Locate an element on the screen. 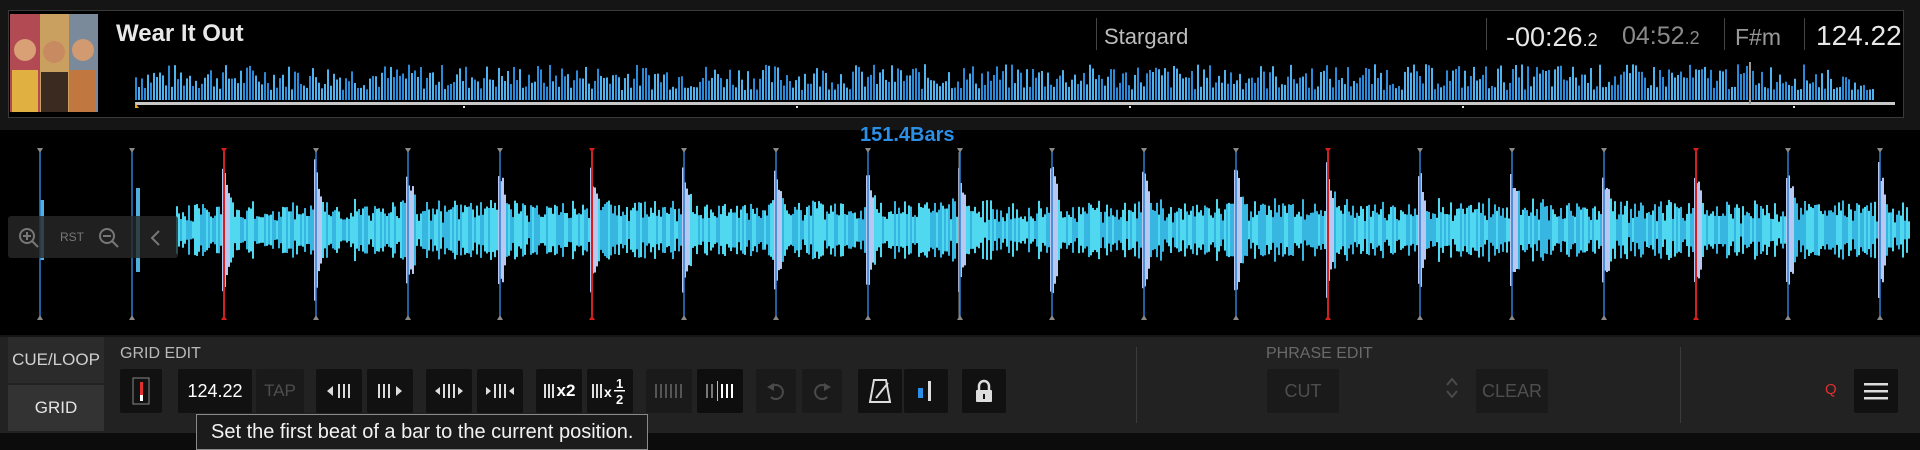  remaining-time-main: -00:26 is located at coordinates (1544, 37).